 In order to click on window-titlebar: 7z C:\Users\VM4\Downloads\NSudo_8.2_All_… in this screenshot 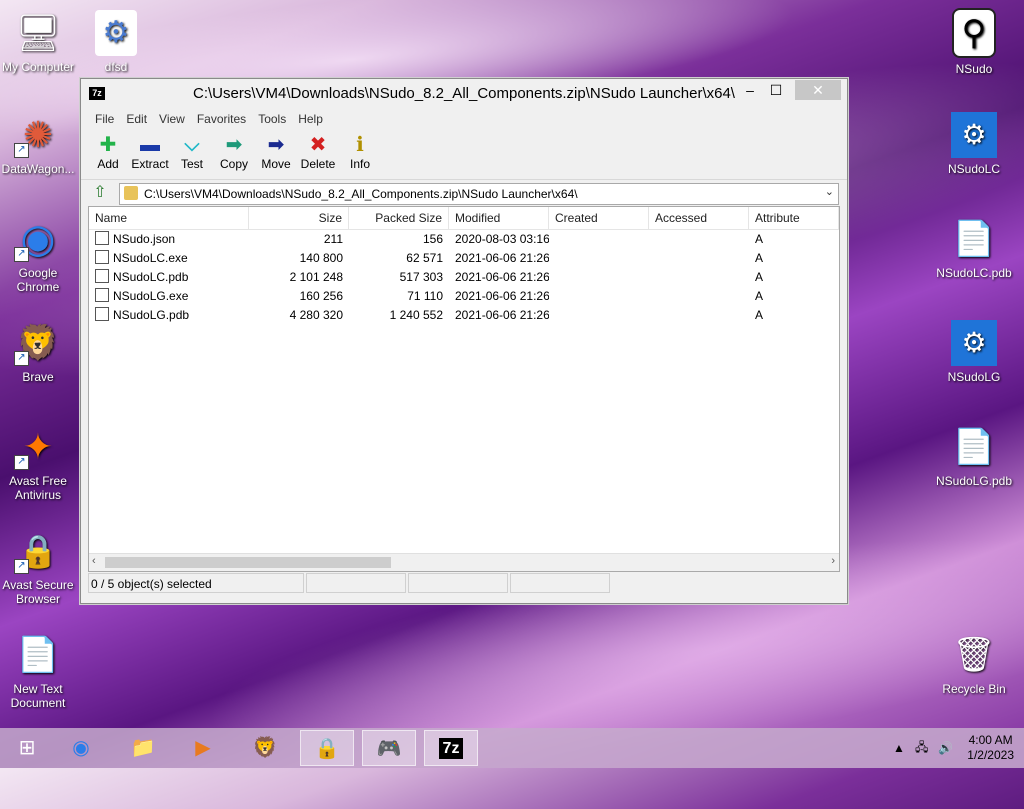, I will do `click(464, 94)`.